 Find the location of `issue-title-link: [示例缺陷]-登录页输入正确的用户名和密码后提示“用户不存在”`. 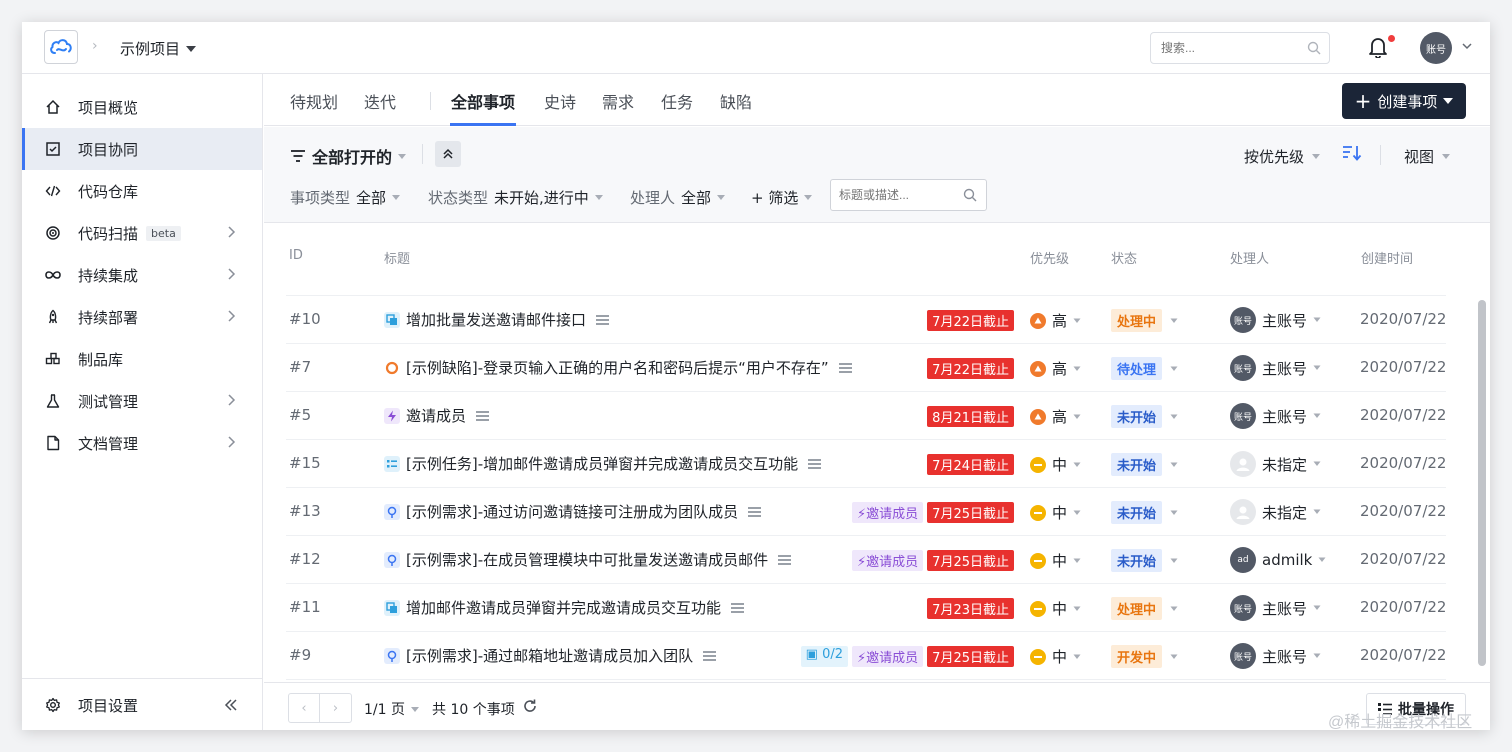

issue-title-link: [示例缺陷]-登录页输入正确的用户名和密码后提示“用户不存在” is located at coordinates (629, 367).